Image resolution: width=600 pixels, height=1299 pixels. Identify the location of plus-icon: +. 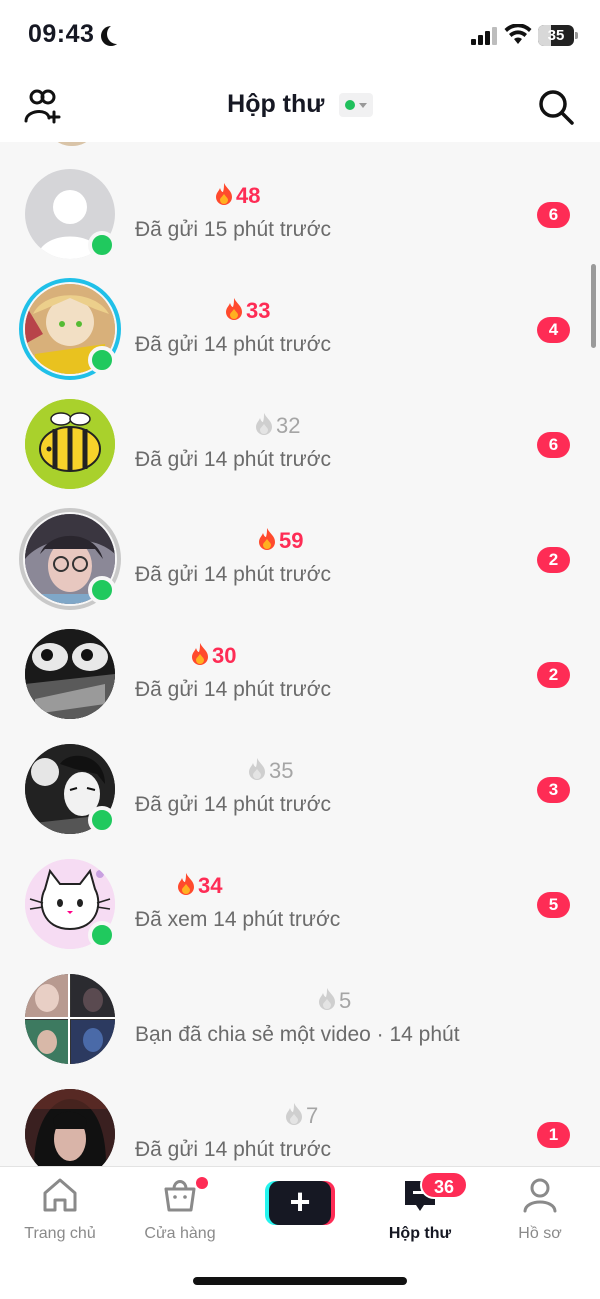
(300, 1203).